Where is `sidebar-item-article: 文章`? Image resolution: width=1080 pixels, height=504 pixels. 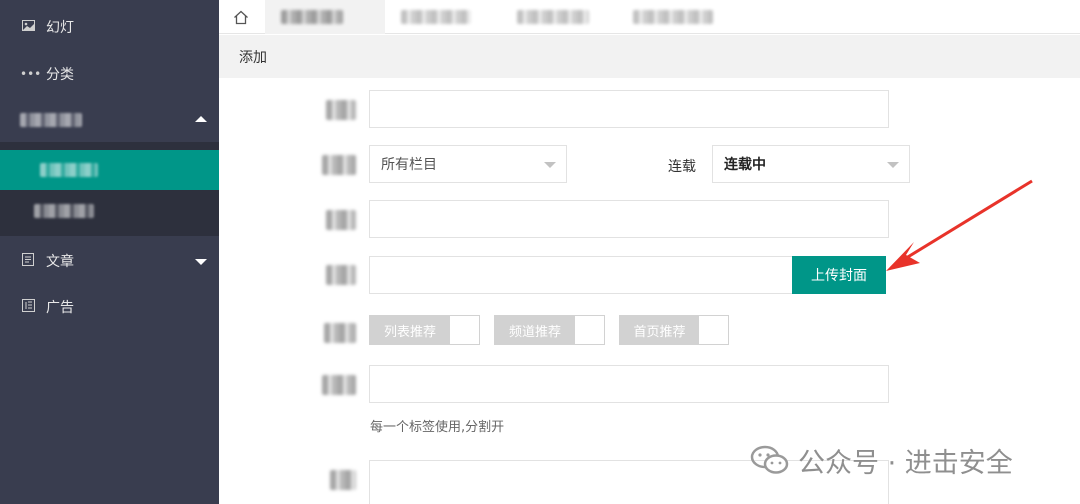 sidebar-item-article: 文章 is located at coordinates (109, 261).